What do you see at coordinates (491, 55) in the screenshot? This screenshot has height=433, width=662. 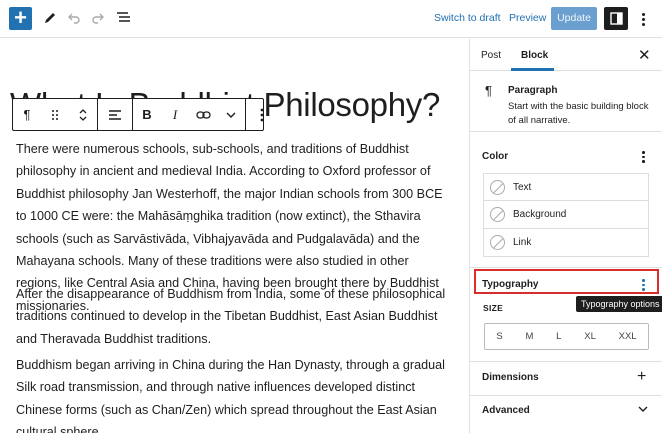 I see `tab-post: Post` at bounding box center [491, 55].